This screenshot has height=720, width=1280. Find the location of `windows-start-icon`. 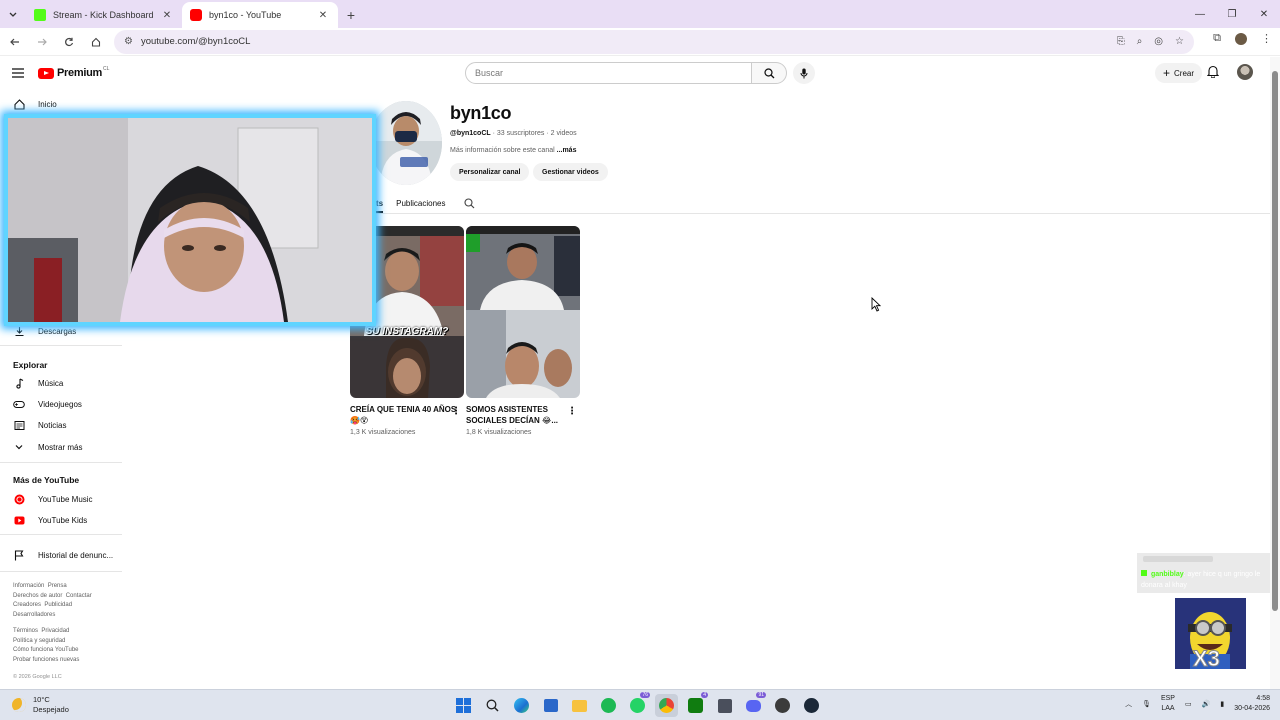

windows-start-icon is located at coordinates (463, 705).